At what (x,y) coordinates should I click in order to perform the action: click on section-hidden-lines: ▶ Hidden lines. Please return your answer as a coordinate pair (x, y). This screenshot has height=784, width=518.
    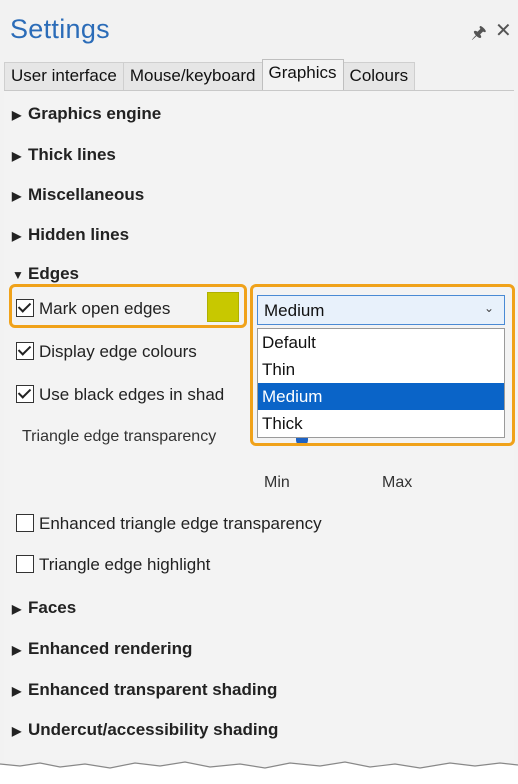
    Looking at the image, I should click on (70, 235).